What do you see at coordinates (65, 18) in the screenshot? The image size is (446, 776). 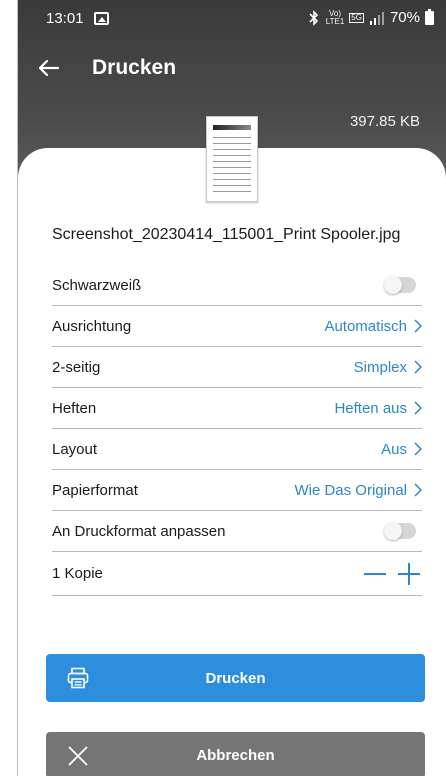 I see `clock: 13:01` at bounding box center [65, 18].